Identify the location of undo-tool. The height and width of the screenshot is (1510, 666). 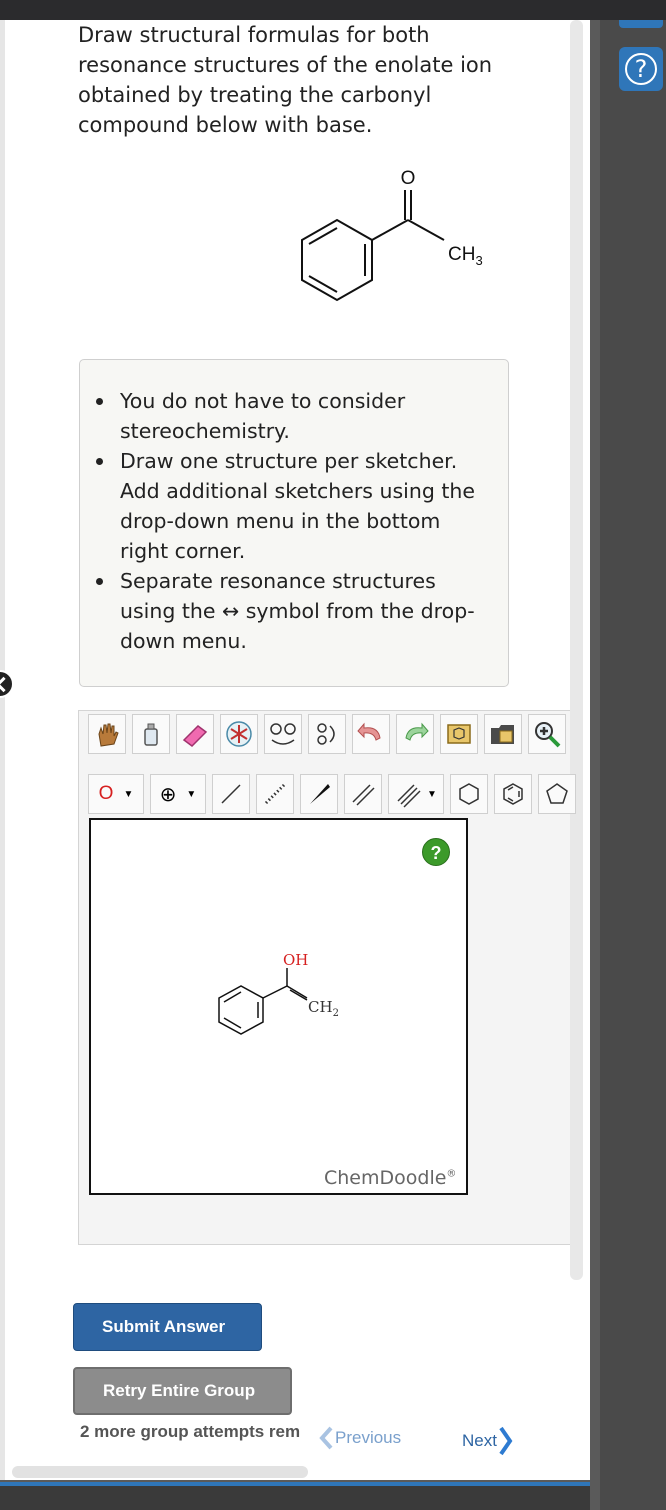
(371, 734).